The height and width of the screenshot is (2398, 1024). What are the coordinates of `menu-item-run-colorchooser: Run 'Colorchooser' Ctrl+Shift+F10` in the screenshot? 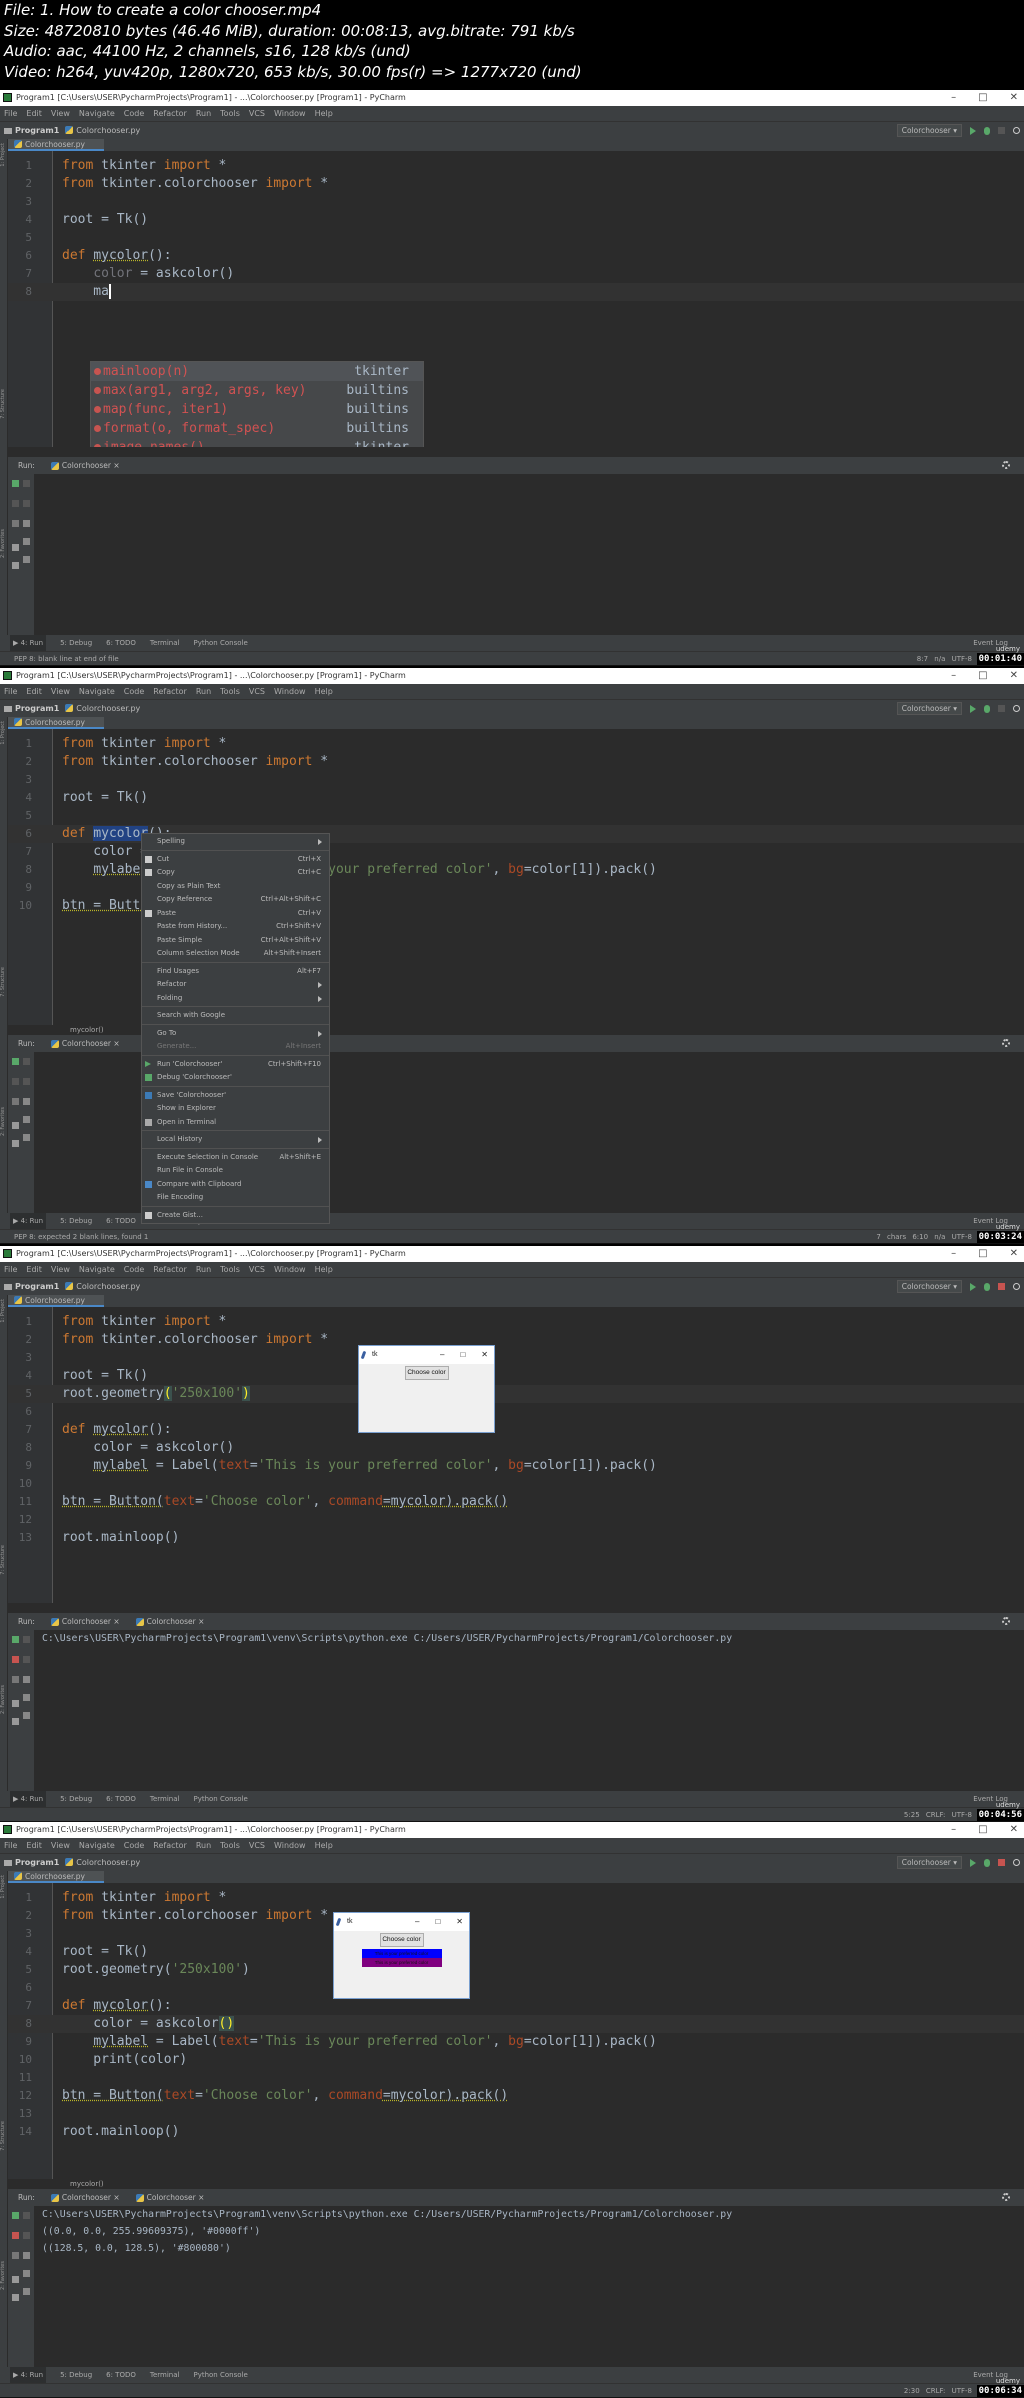 It's located at (235, 1065).